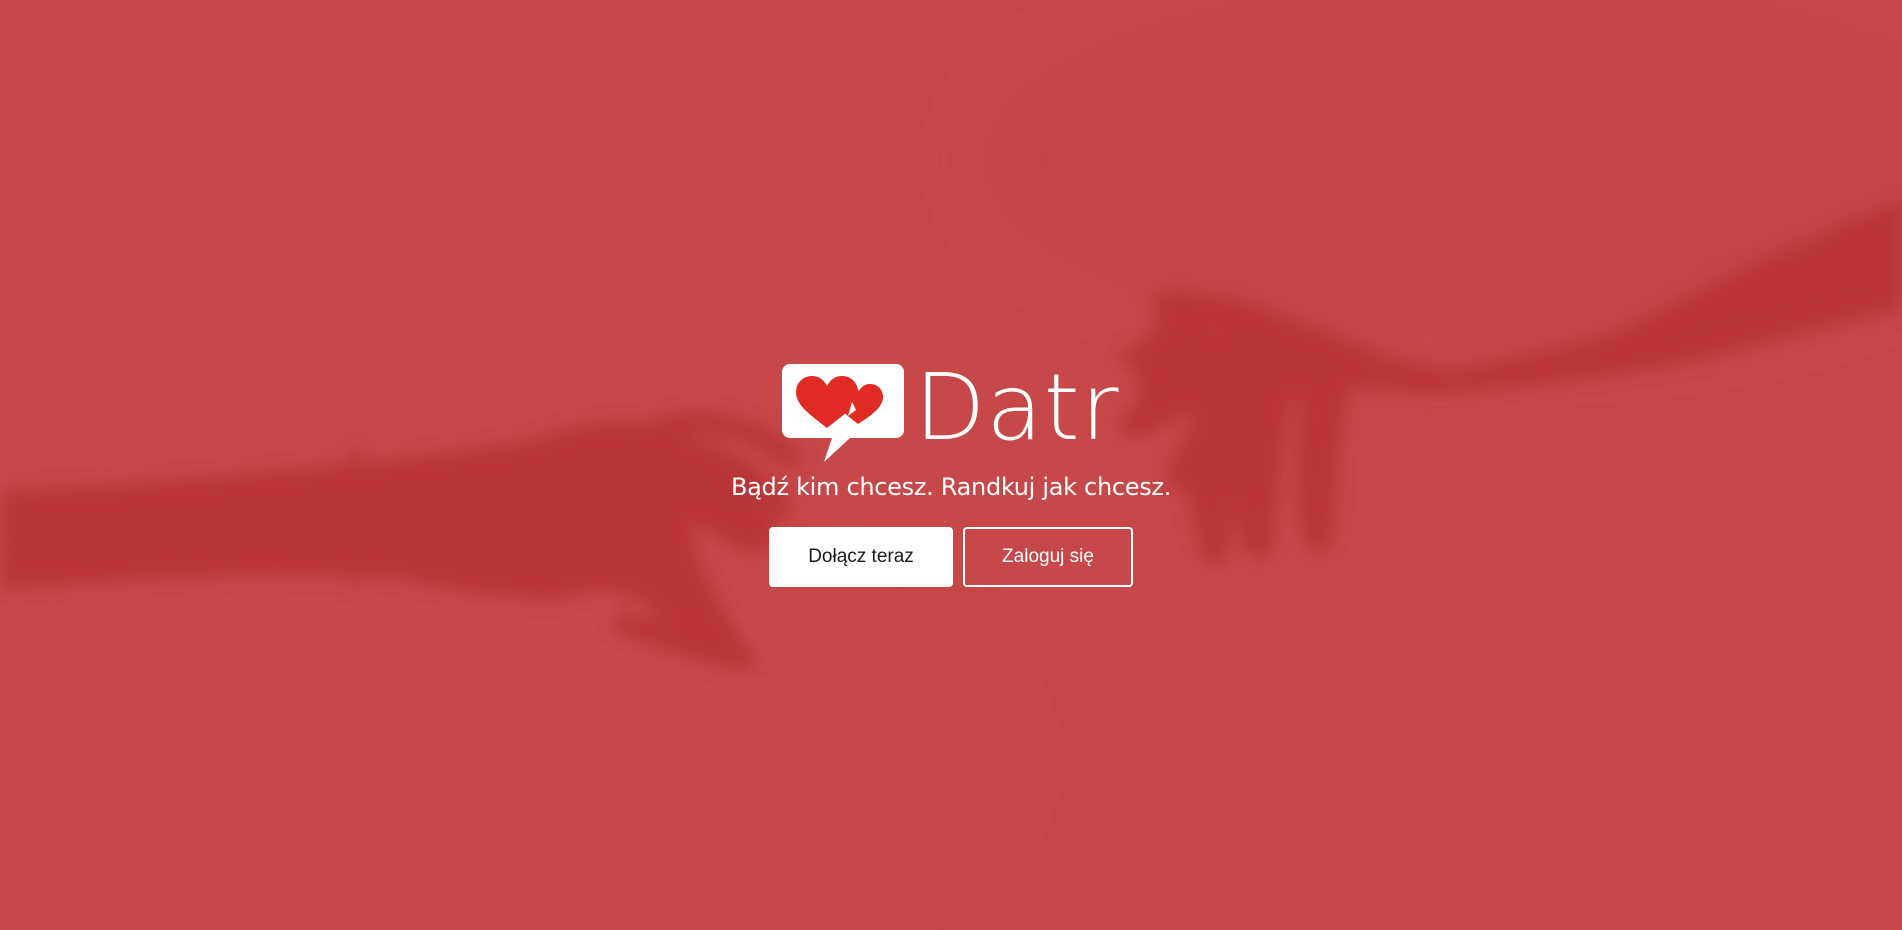  I want to click on join-now-button: Dołącz teraz, so click(861, 557).